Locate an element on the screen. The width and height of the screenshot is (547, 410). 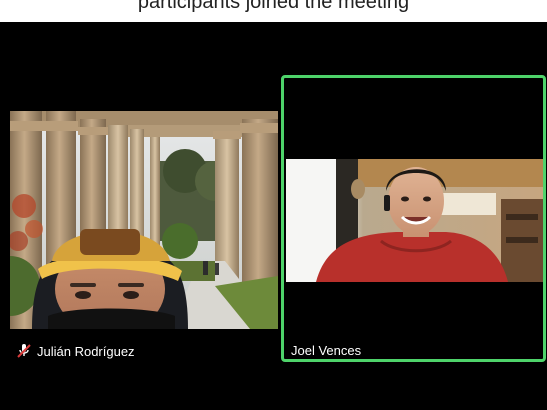
participant-name-label: Julián Rodríguez is located at coordinates (86, 351).